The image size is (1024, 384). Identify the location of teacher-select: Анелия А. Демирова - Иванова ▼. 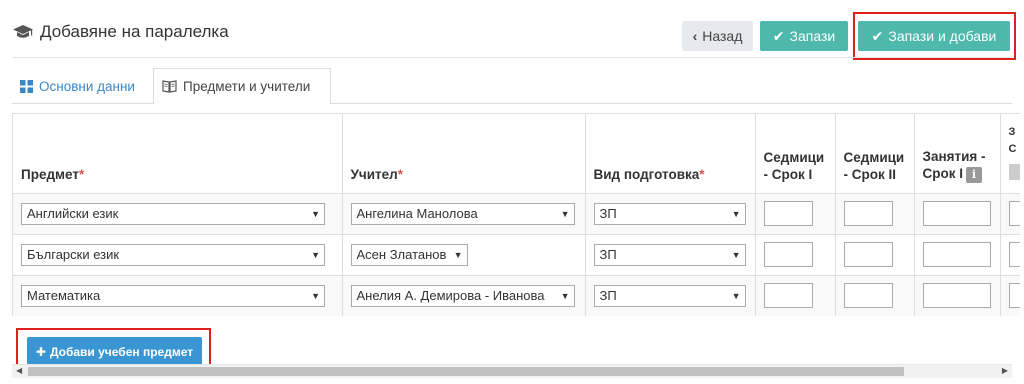
(462, 295).